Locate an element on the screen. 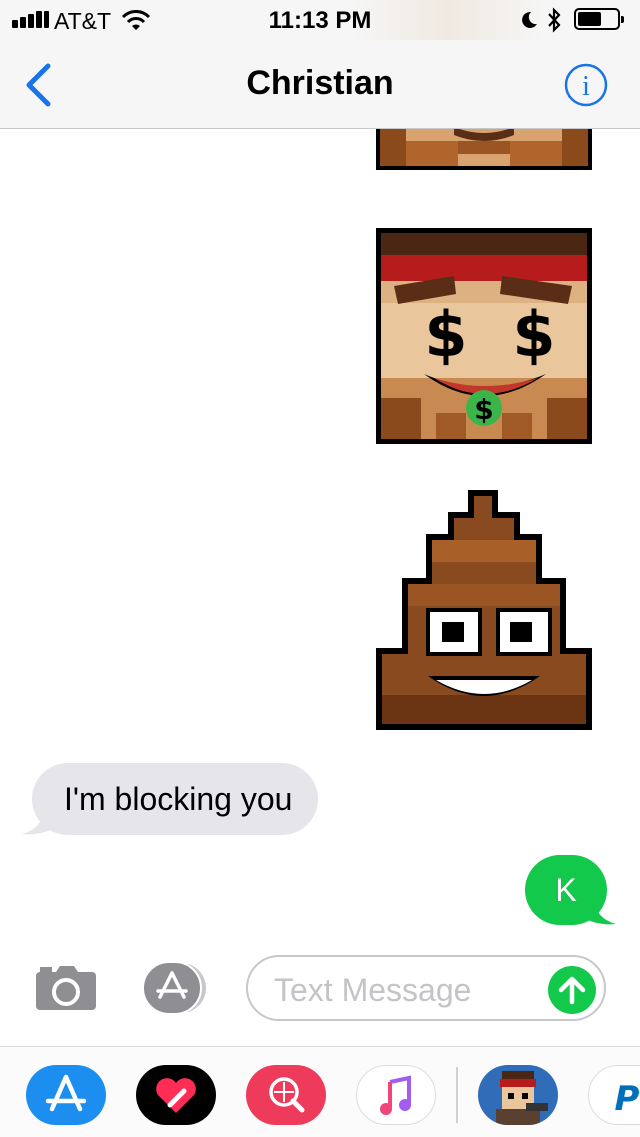 The image size is (640, 1137). status-bar: AT&T 11:13 PM is located at coordinates (320, 20).